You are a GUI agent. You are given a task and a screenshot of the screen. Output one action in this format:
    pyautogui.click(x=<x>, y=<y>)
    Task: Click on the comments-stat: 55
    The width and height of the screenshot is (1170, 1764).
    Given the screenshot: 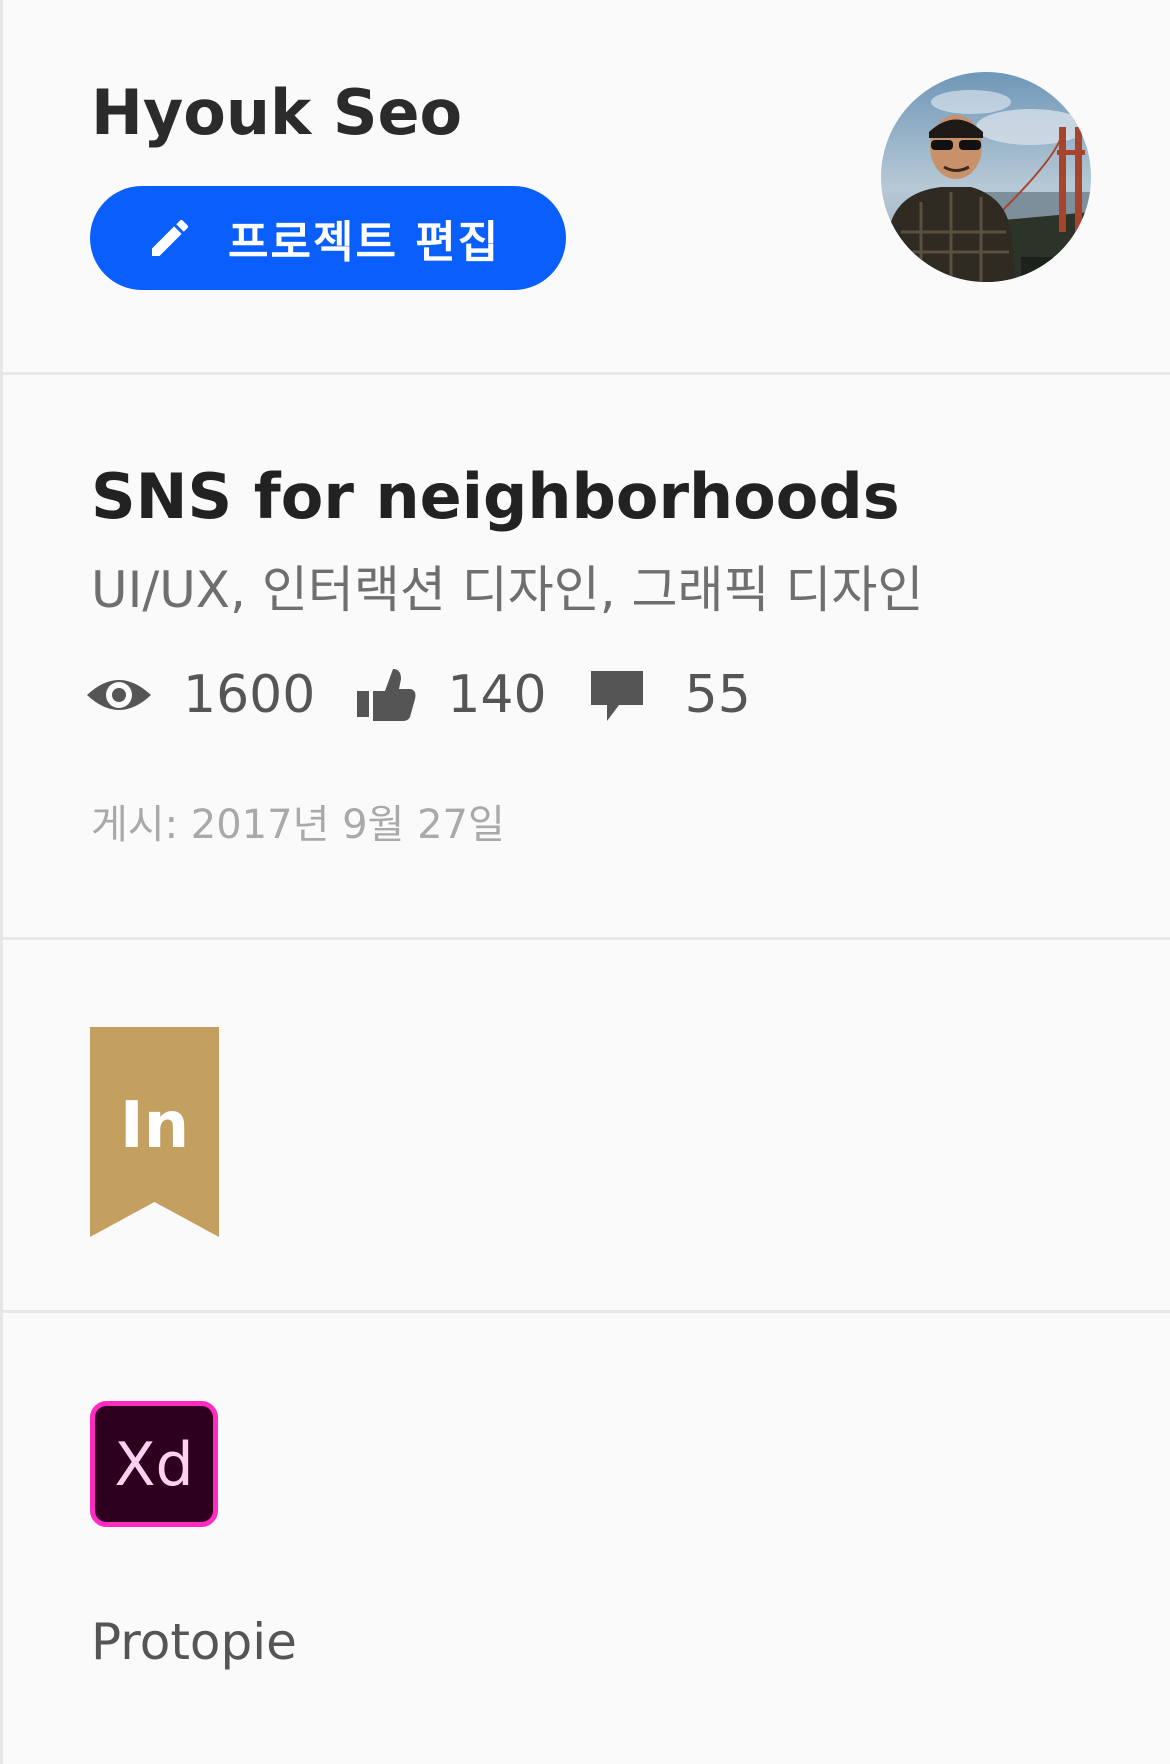 What is the action you would take?
    pyautogui.click(x=670, y=695)
    